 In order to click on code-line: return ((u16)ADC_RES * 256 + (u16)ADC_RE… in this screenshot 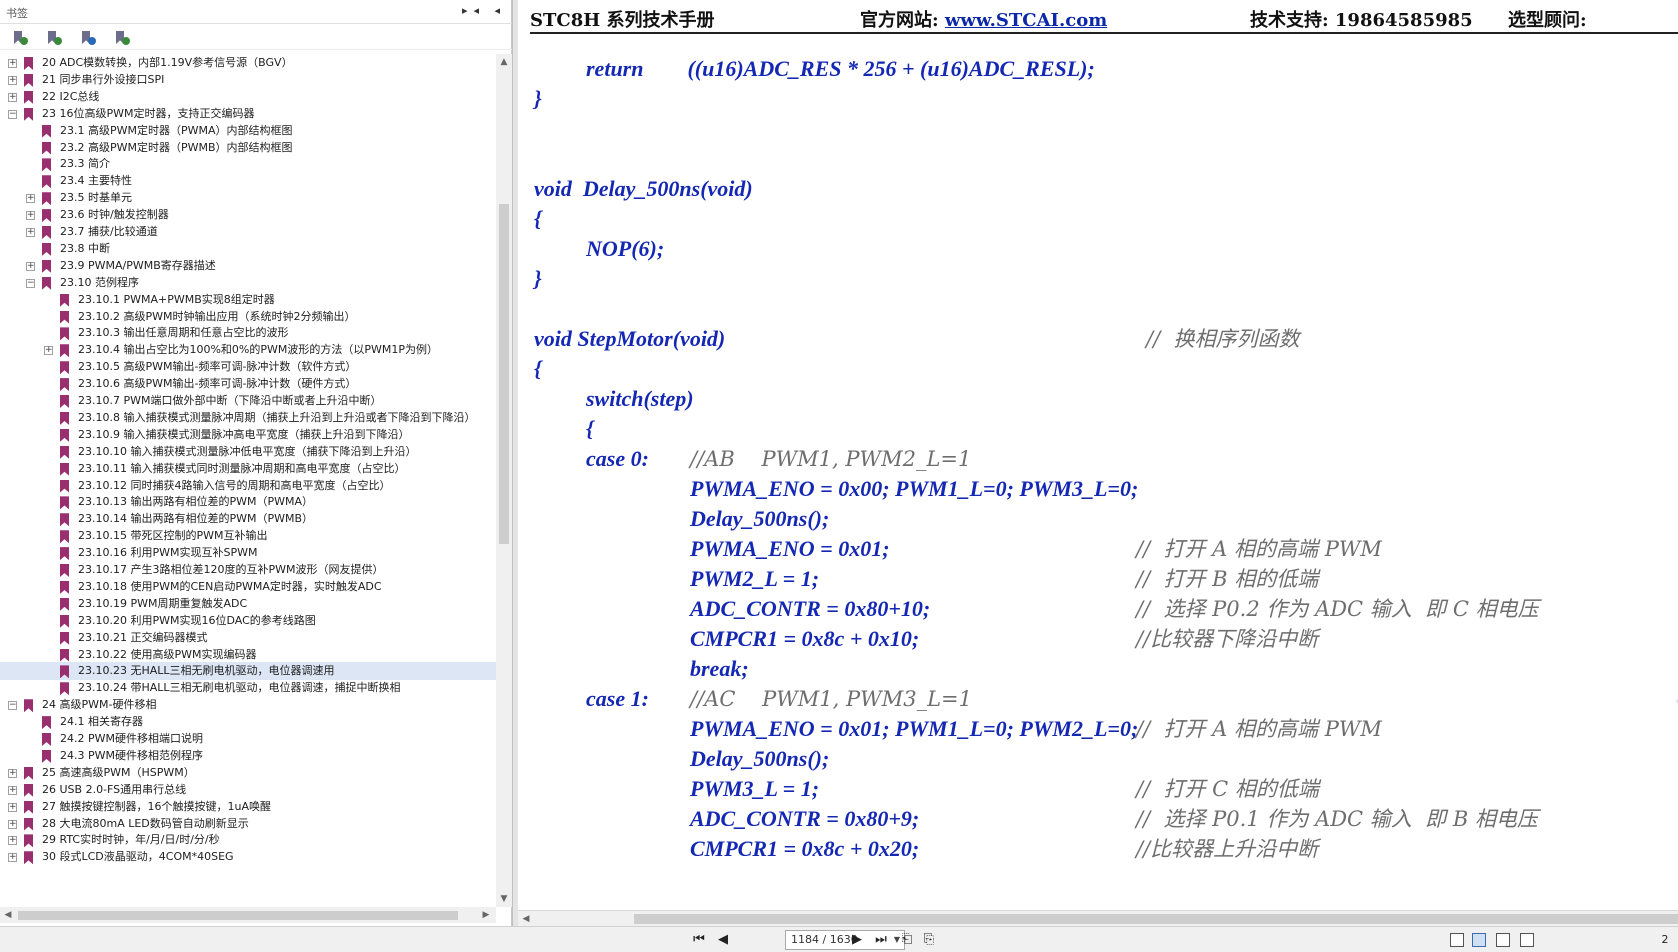, I will do `click(840, 68)`.